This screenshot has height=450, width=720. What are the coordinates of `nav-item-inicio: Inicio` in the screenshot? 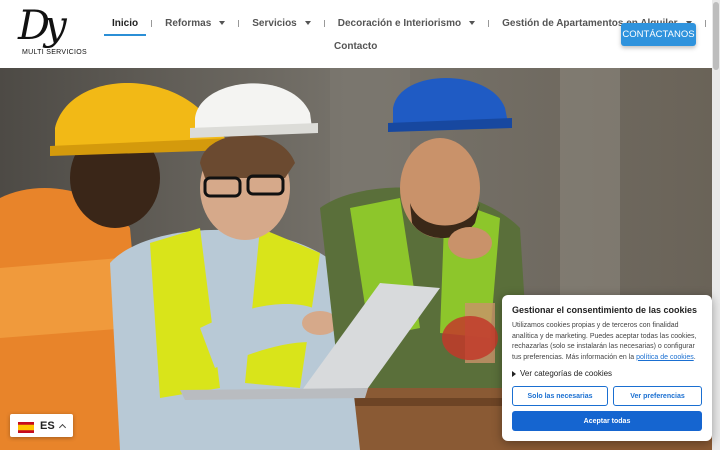 It's located at (125, 24).